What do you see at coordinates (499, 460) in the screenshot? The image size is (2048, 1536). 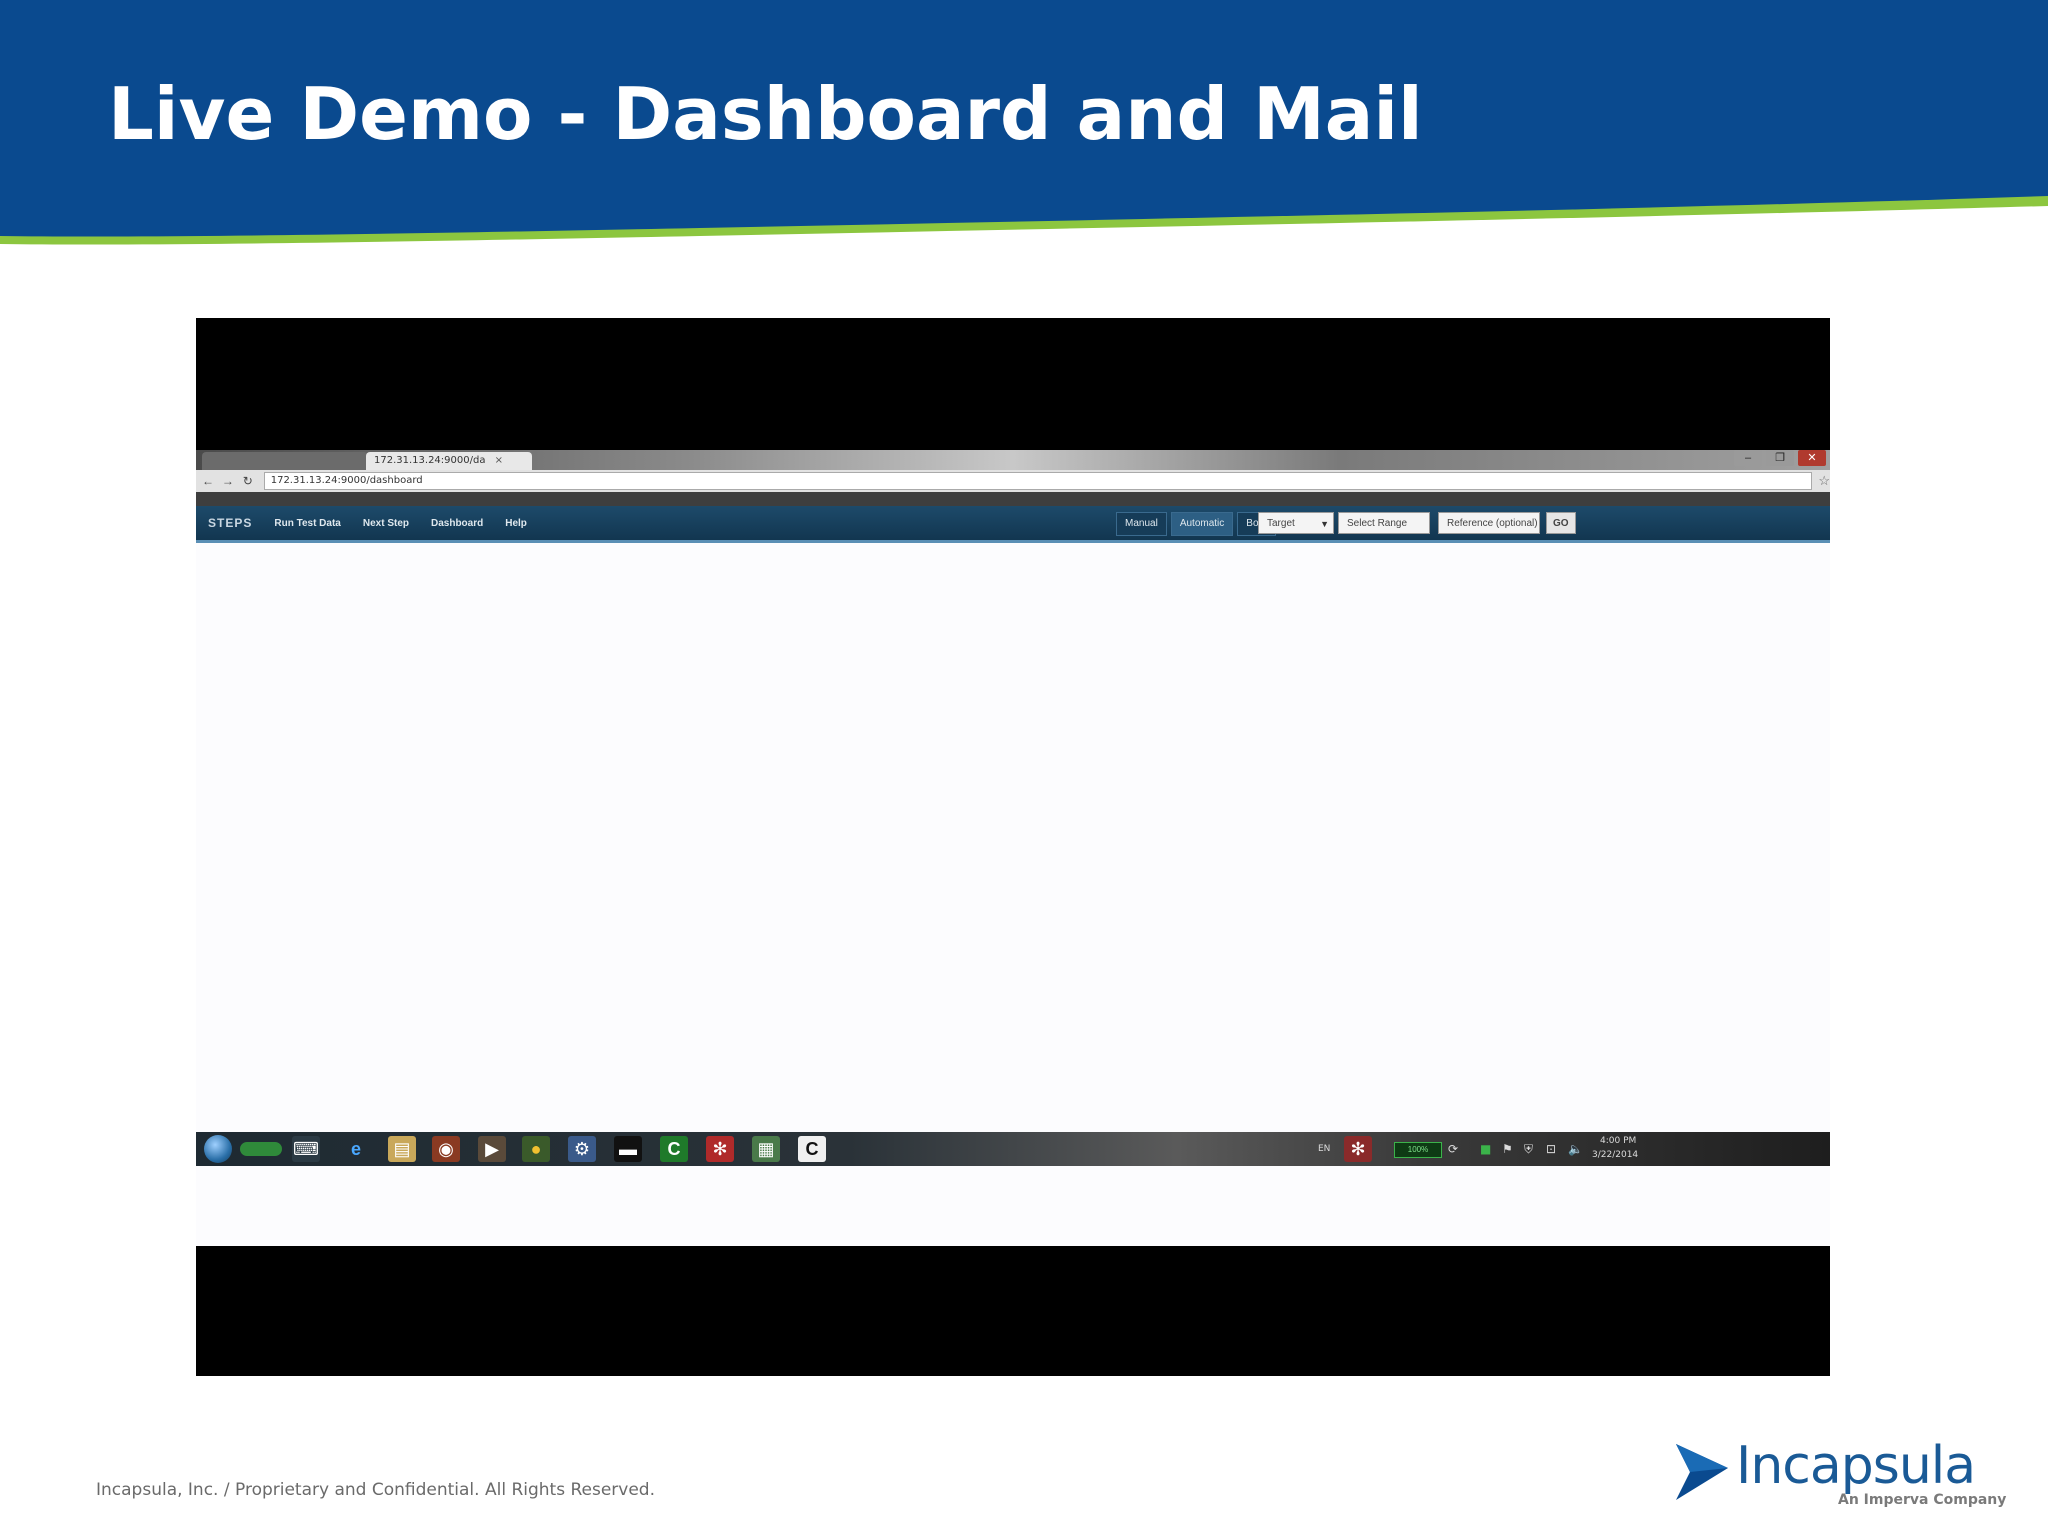 I see `close-icon: ×` at bounding box center [499, 460].